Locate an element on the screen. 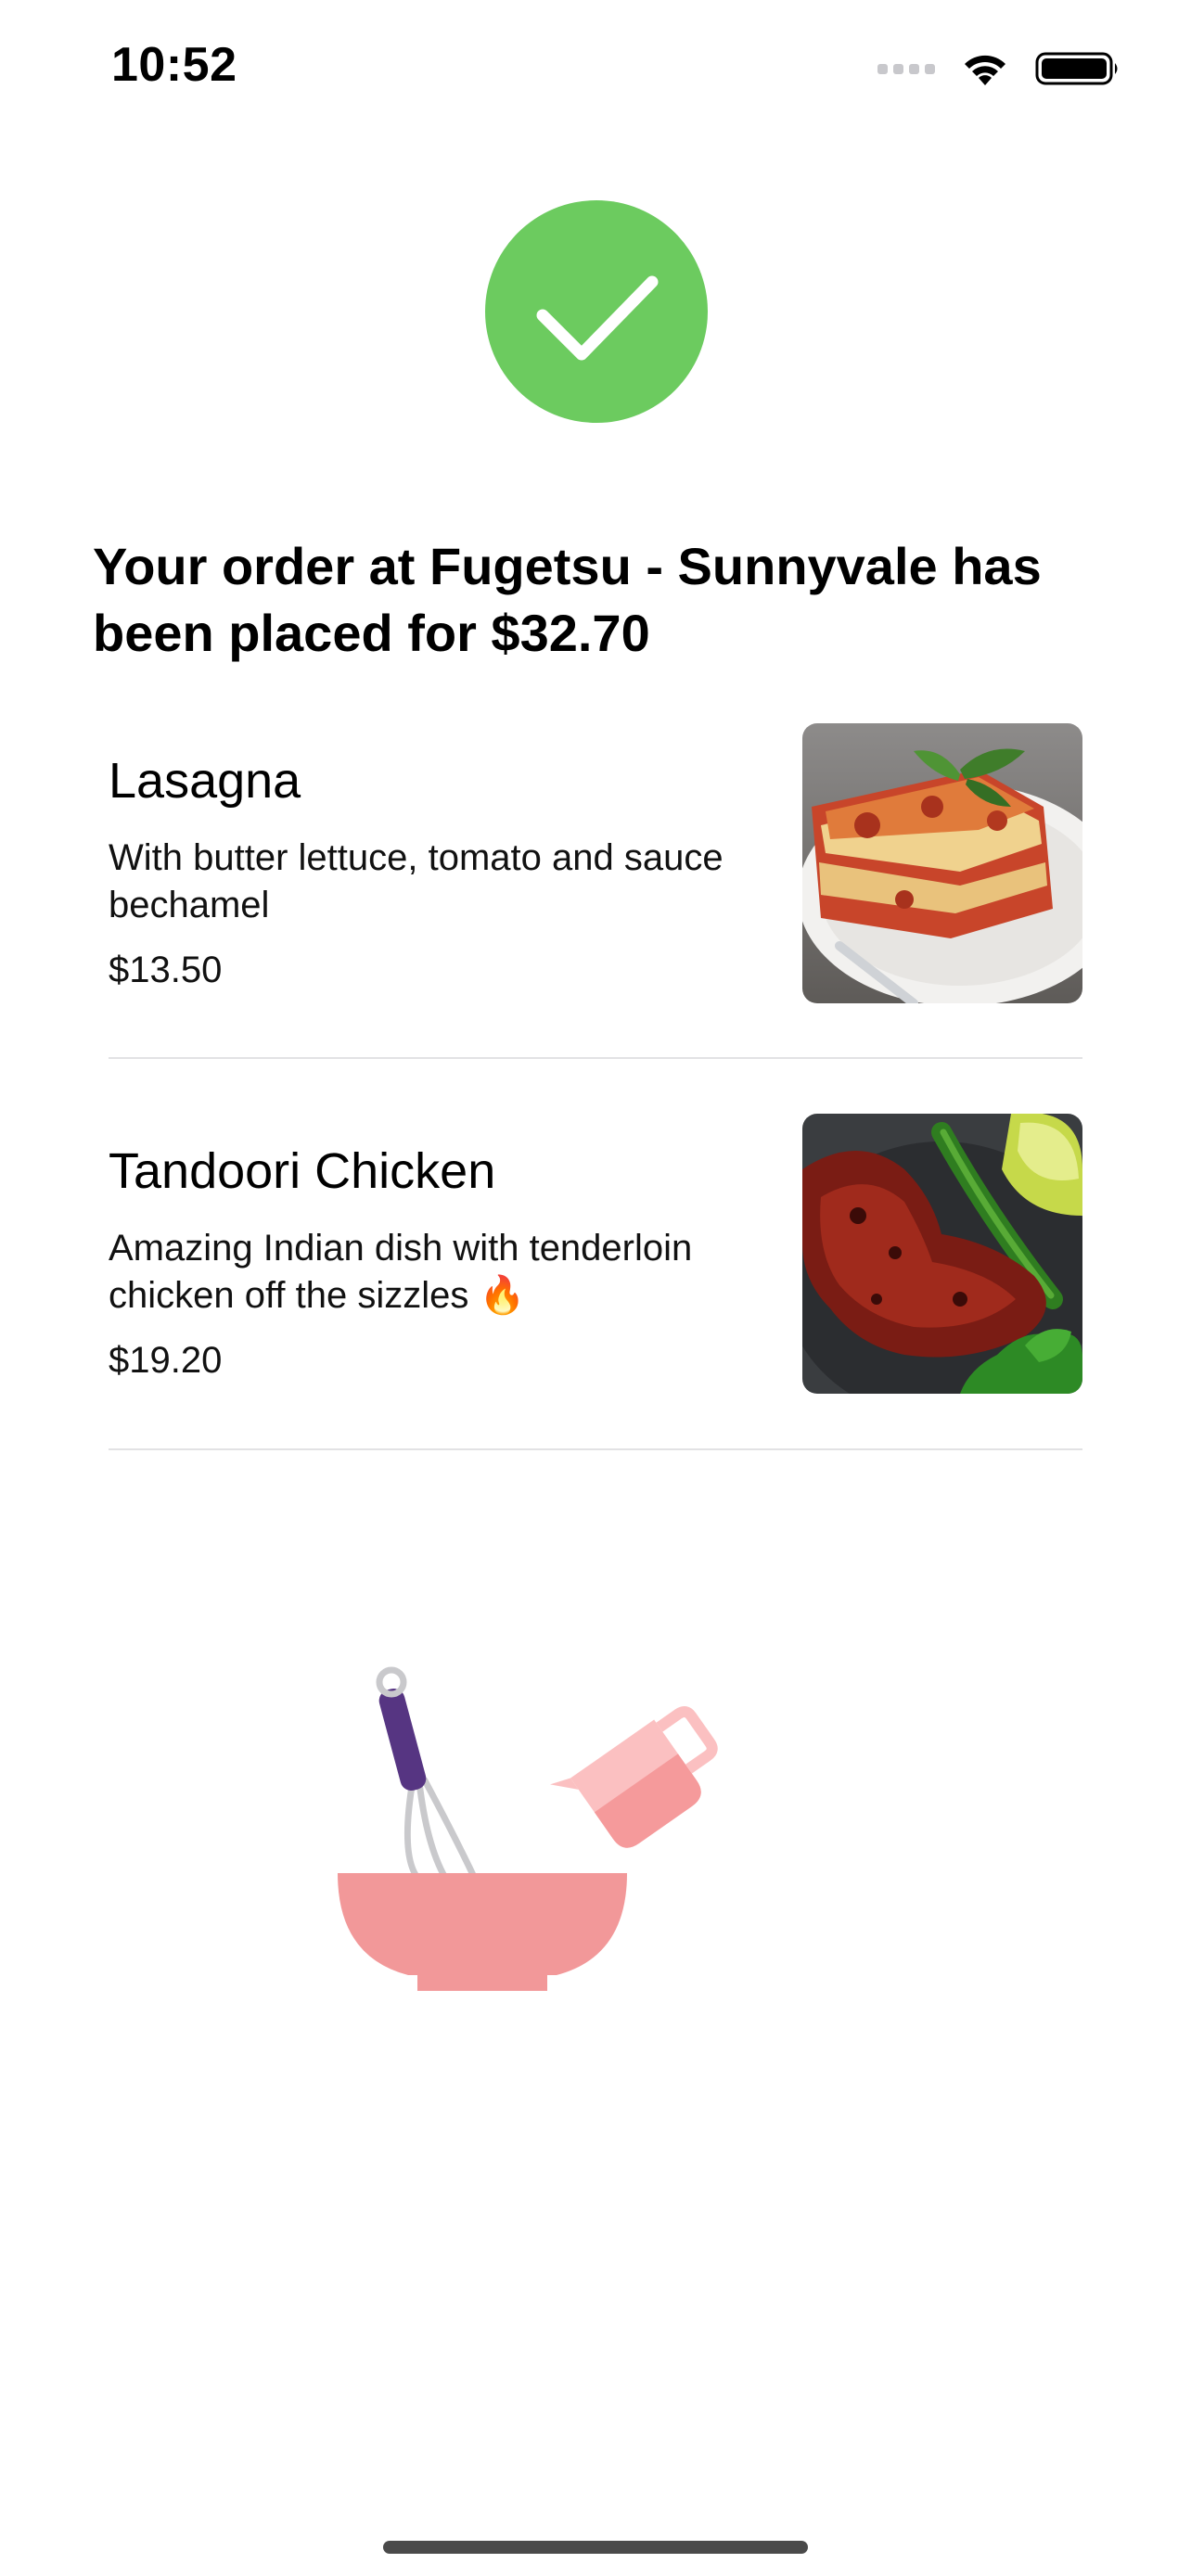 The image size is (1191, 2576). home-indicator is located at coordinates (595, 2547).